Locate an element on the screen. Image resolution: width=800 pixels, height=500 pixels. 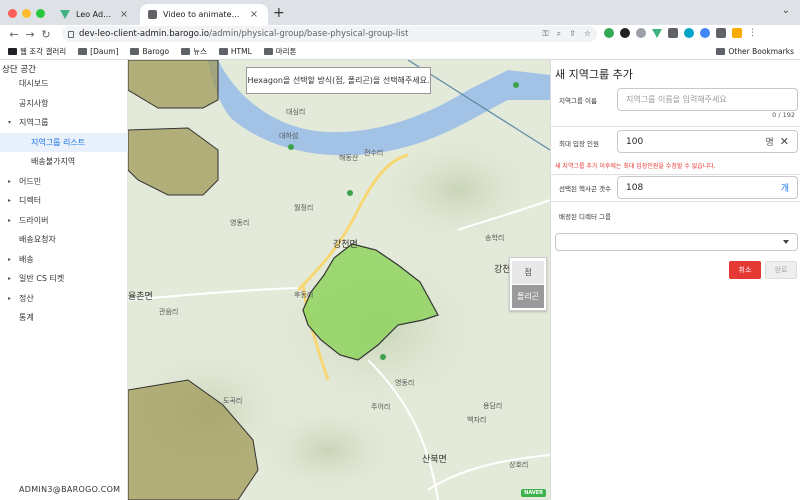
browser-tab-leo-admin: Leo Admin Web × is located at coordinates (95, 14).